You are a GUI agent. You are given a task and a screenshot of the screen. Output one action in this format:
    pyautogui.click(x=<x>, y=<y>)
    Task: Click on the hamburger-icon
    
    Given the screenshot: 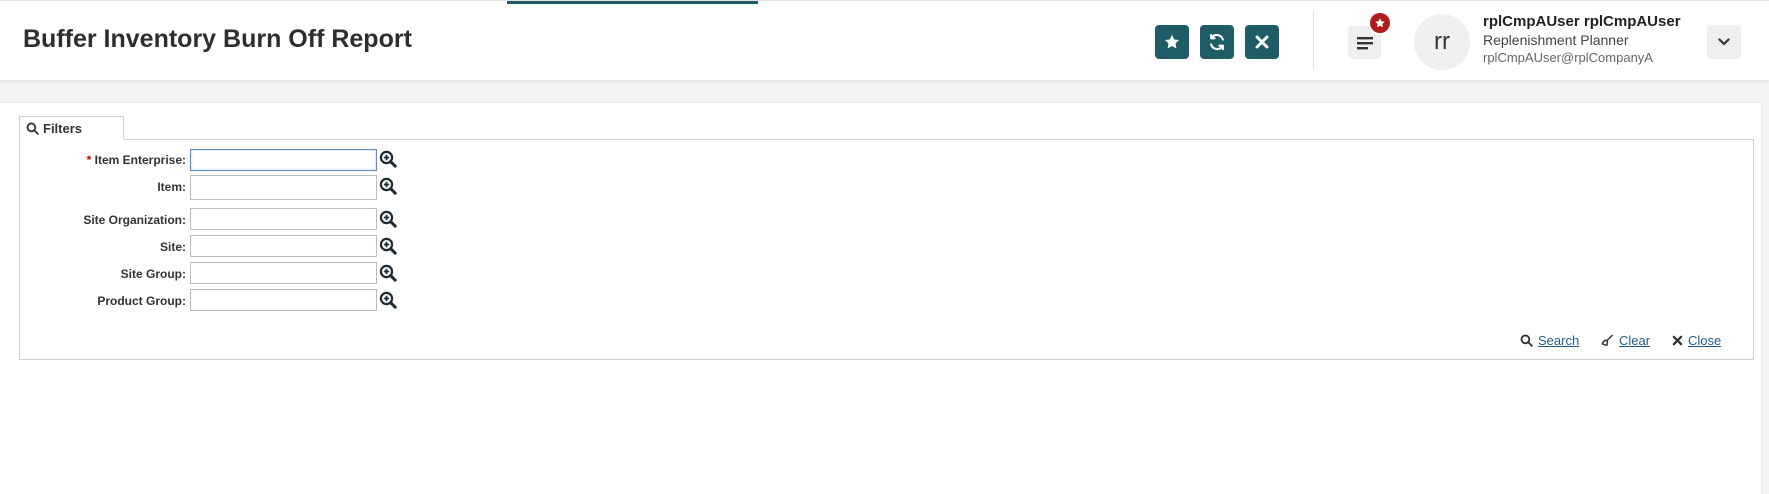 What is the action you would take?
    pyautogui.click(x=1364, y=42)
    